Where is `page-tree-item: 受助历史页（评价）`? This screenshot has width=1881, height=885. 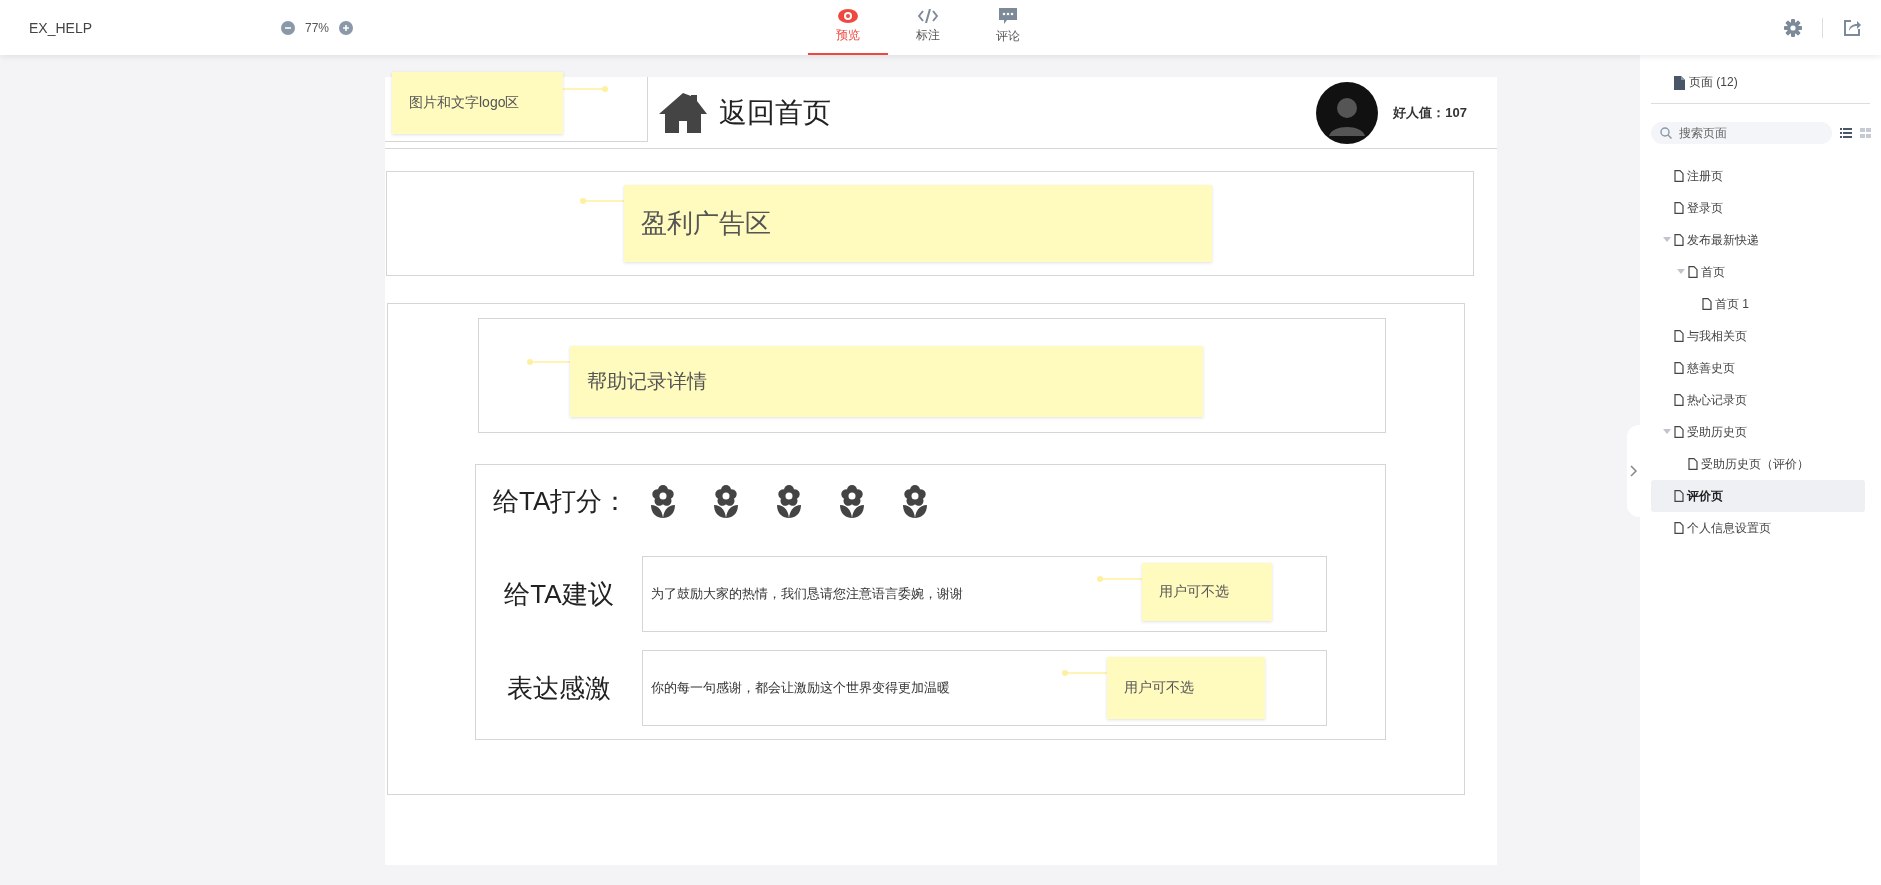
page-tree-item: 受助历史页（评价） is located at coordinates (1758, 464).